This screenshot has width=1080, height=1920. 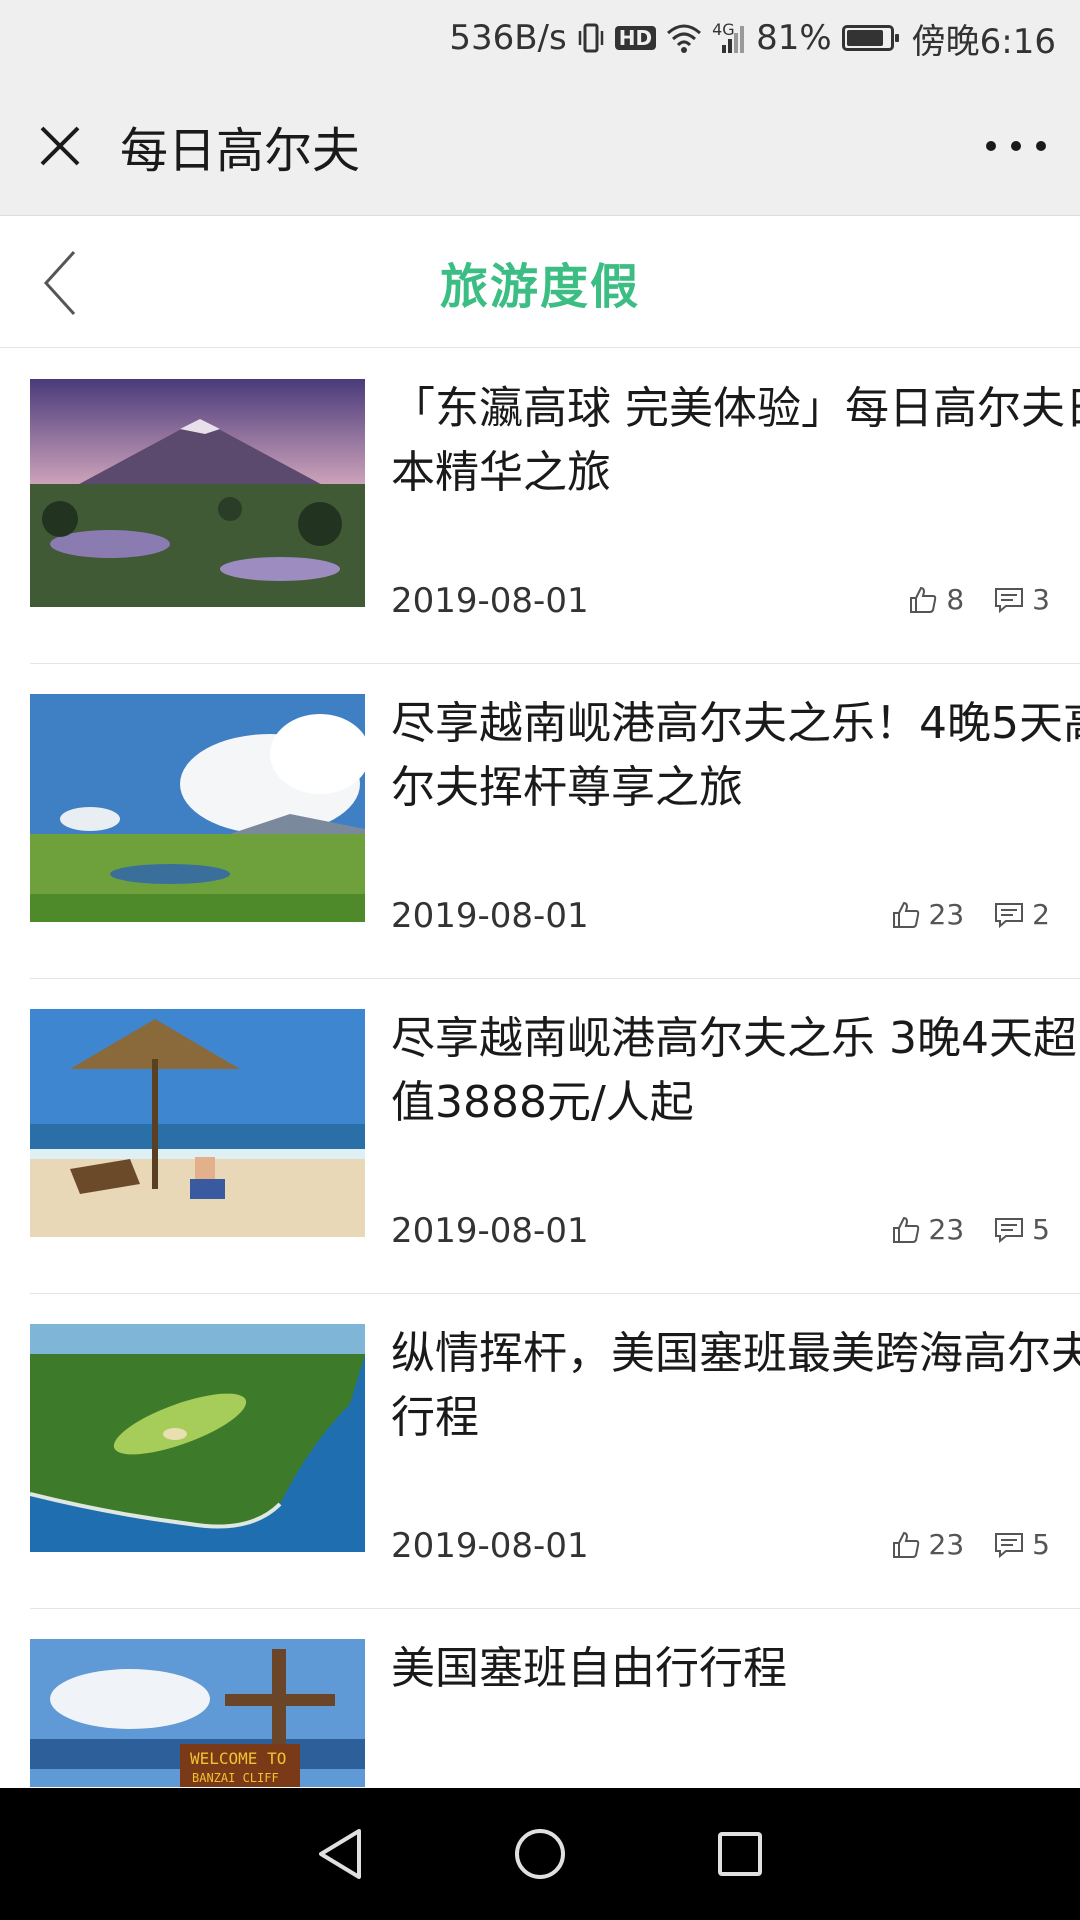 I want to click on vibrate-icon, so click(x=591, y=38).